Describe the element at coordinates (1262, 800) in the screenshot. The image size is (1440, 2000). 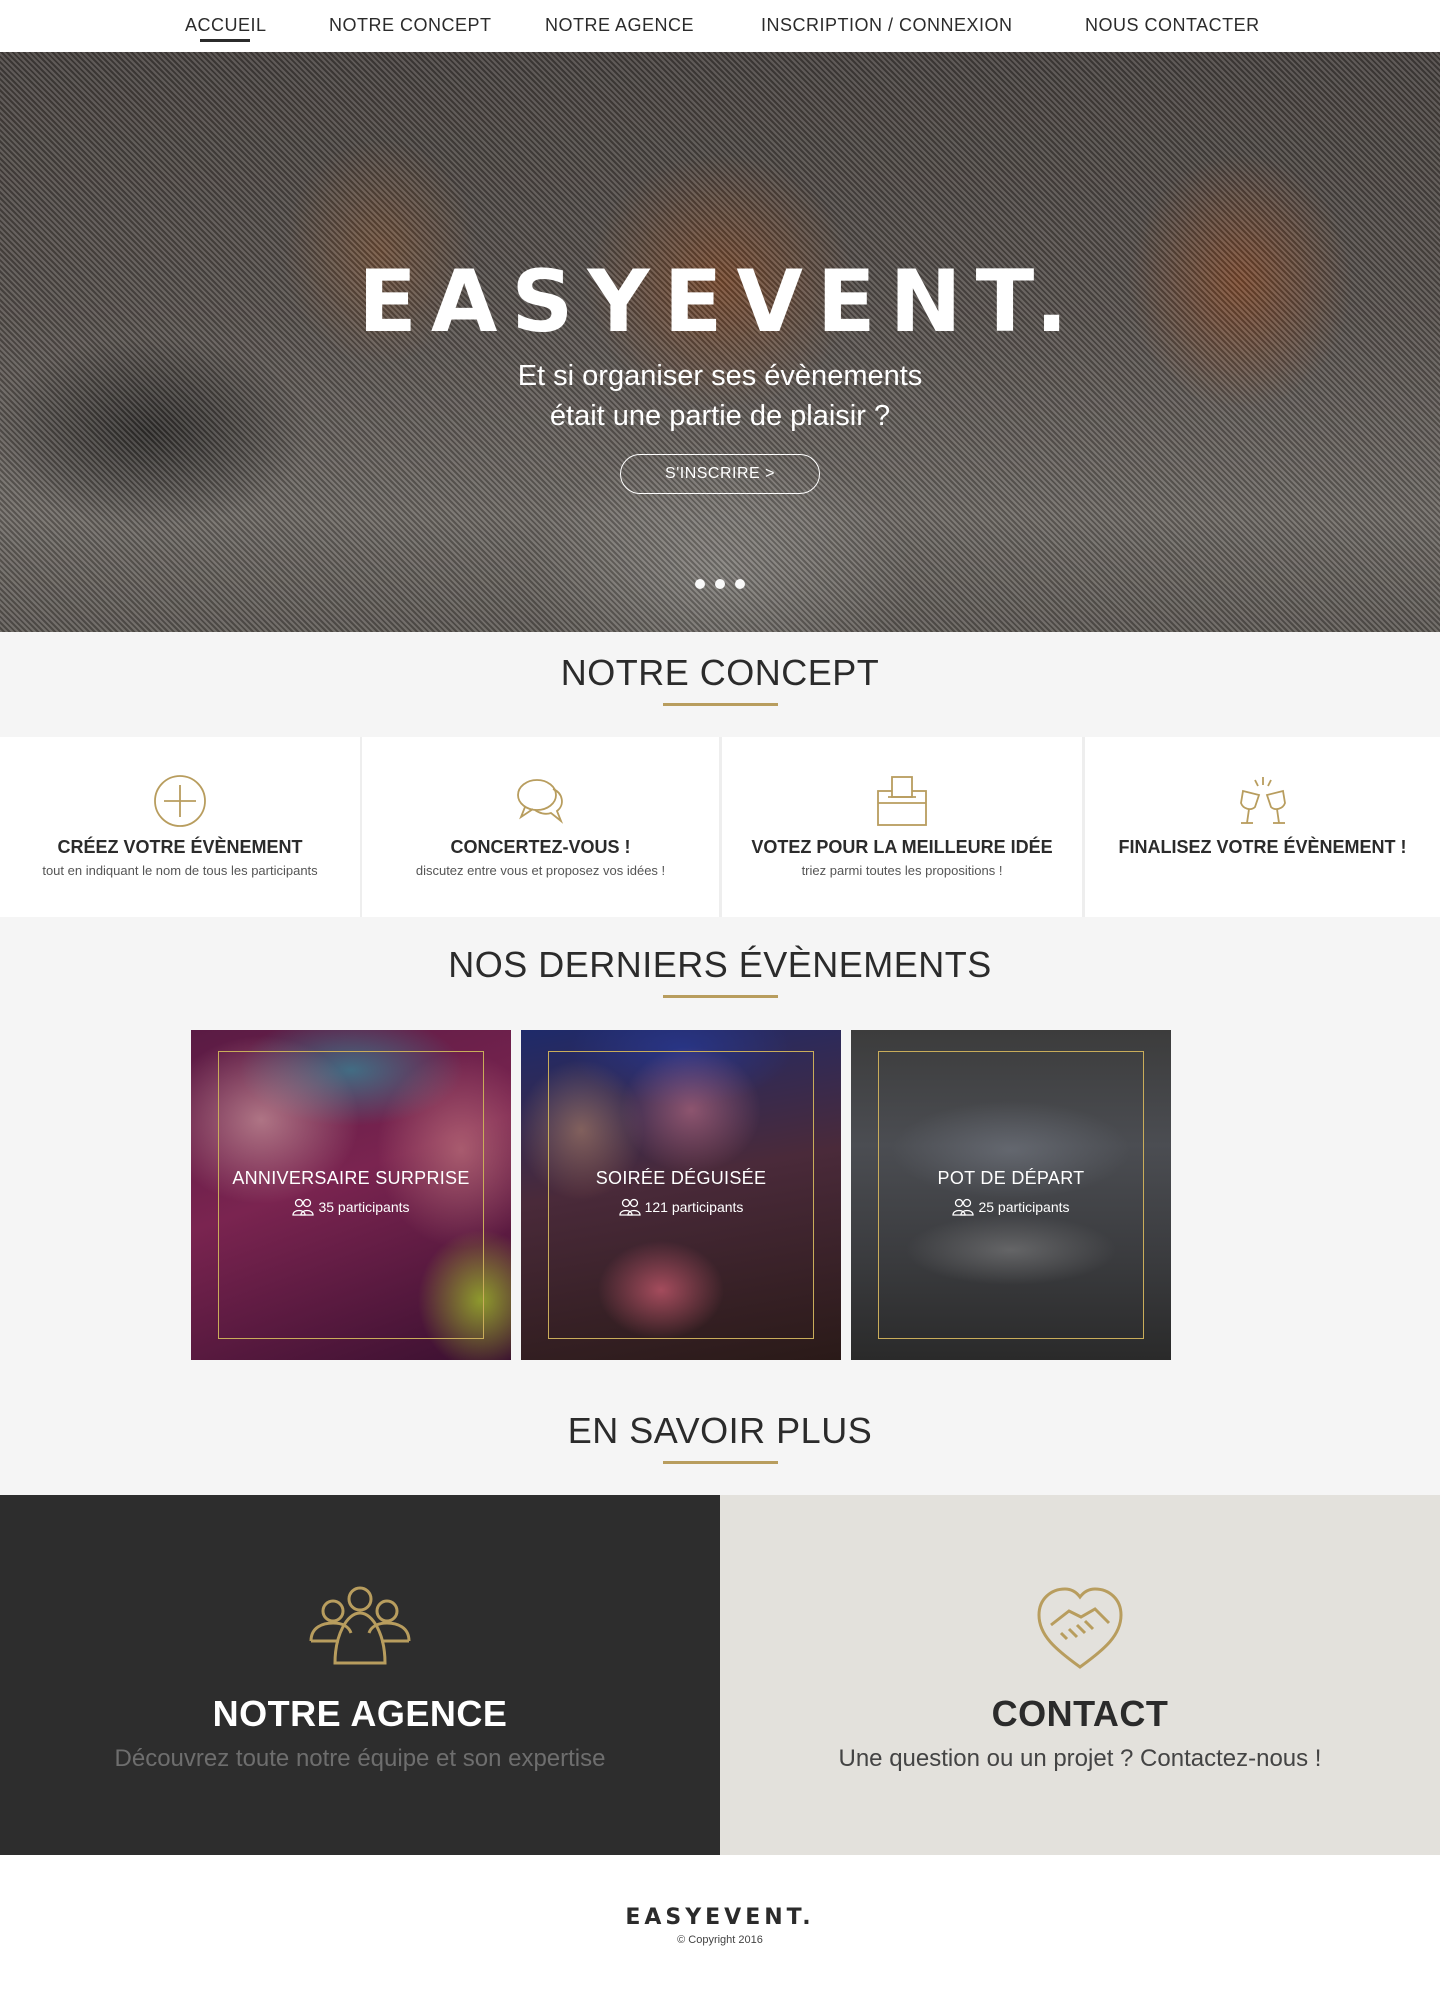
I see `toast-glasses-icon` at that location.